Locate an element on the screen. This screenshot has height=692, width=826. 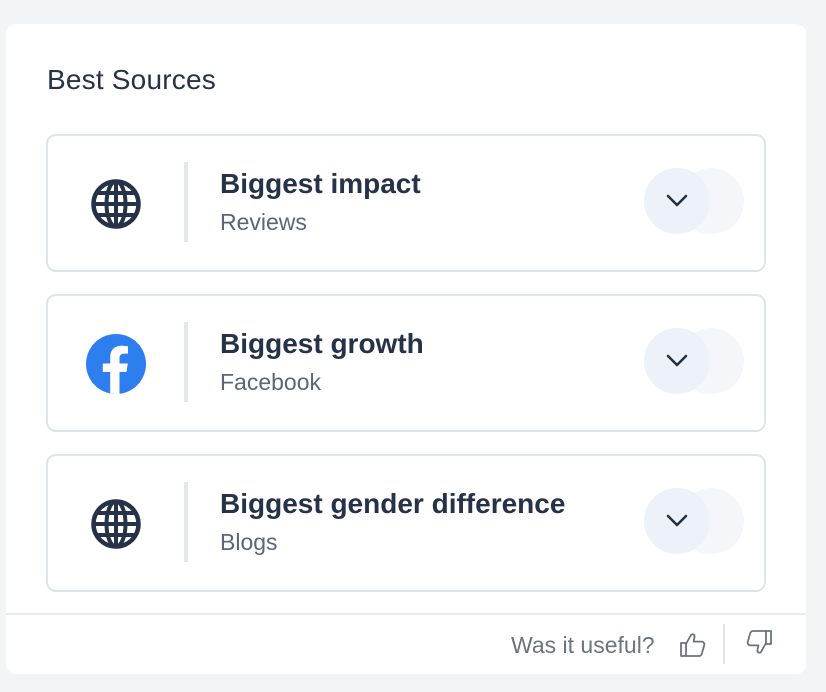
thumbs-down-icon is located at coordinates (759, 642).